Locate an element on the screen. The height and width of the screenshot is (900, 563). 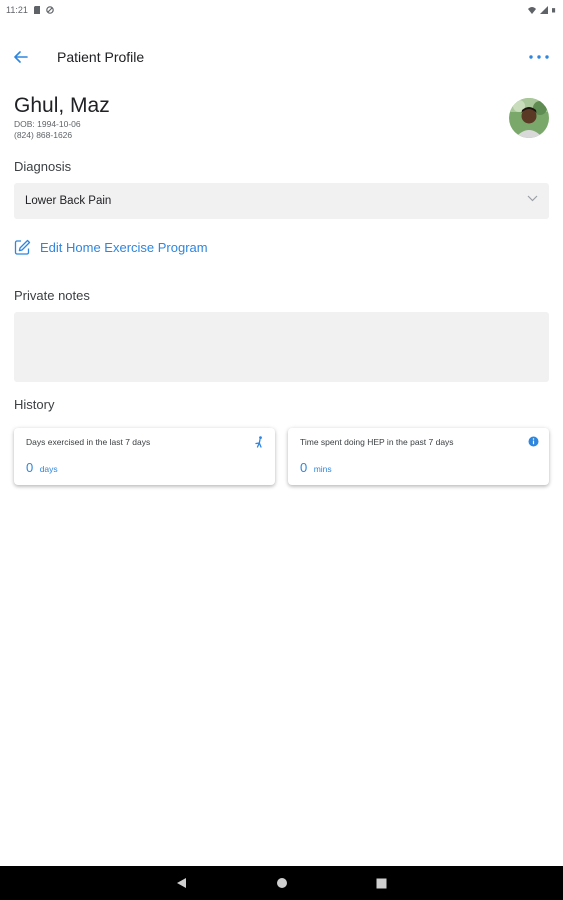
status-right is located at coordinates (542, 10).